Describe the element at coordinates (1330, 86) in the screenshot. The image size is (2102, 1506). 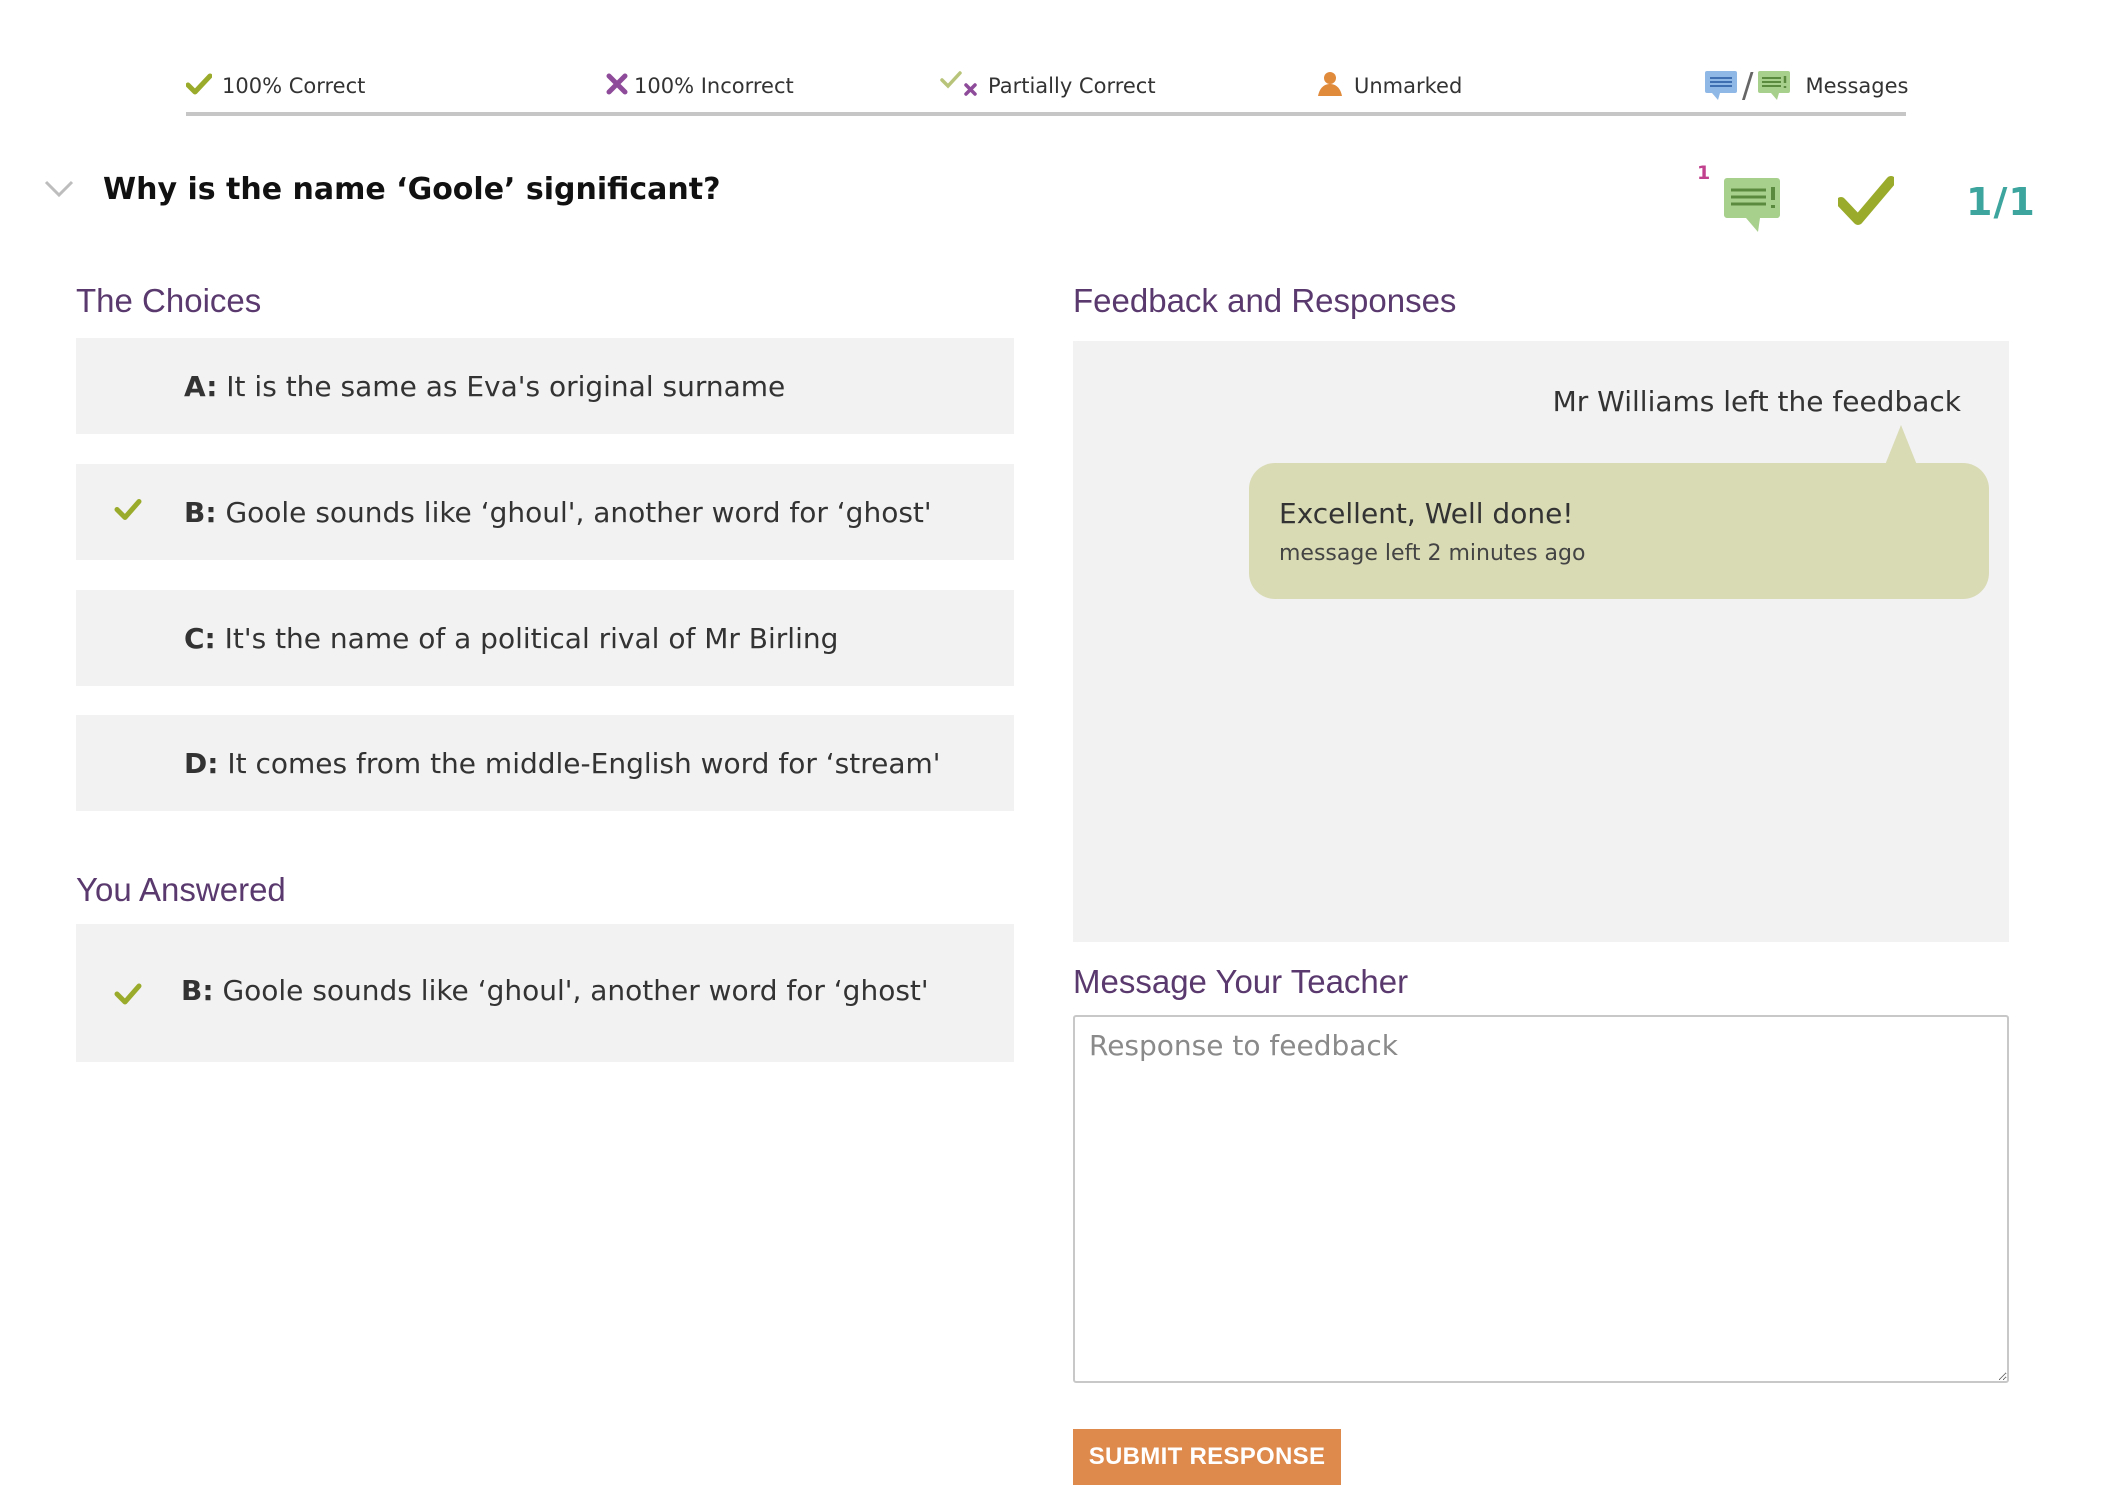
I see `unmarked-icon` at that location.